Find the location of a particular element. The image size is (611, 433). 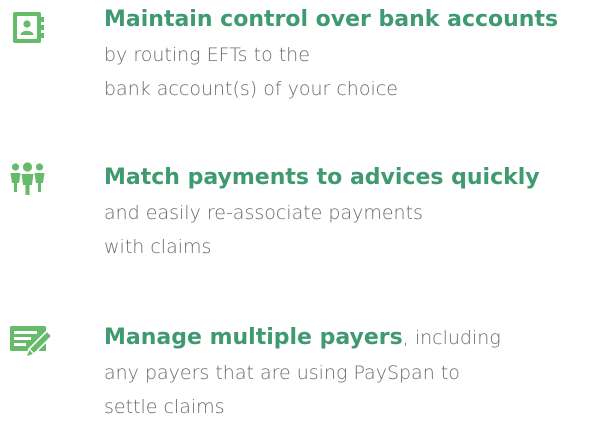

feature-description-line: bank account(s) of your choice is located at coordinates (251, 89).